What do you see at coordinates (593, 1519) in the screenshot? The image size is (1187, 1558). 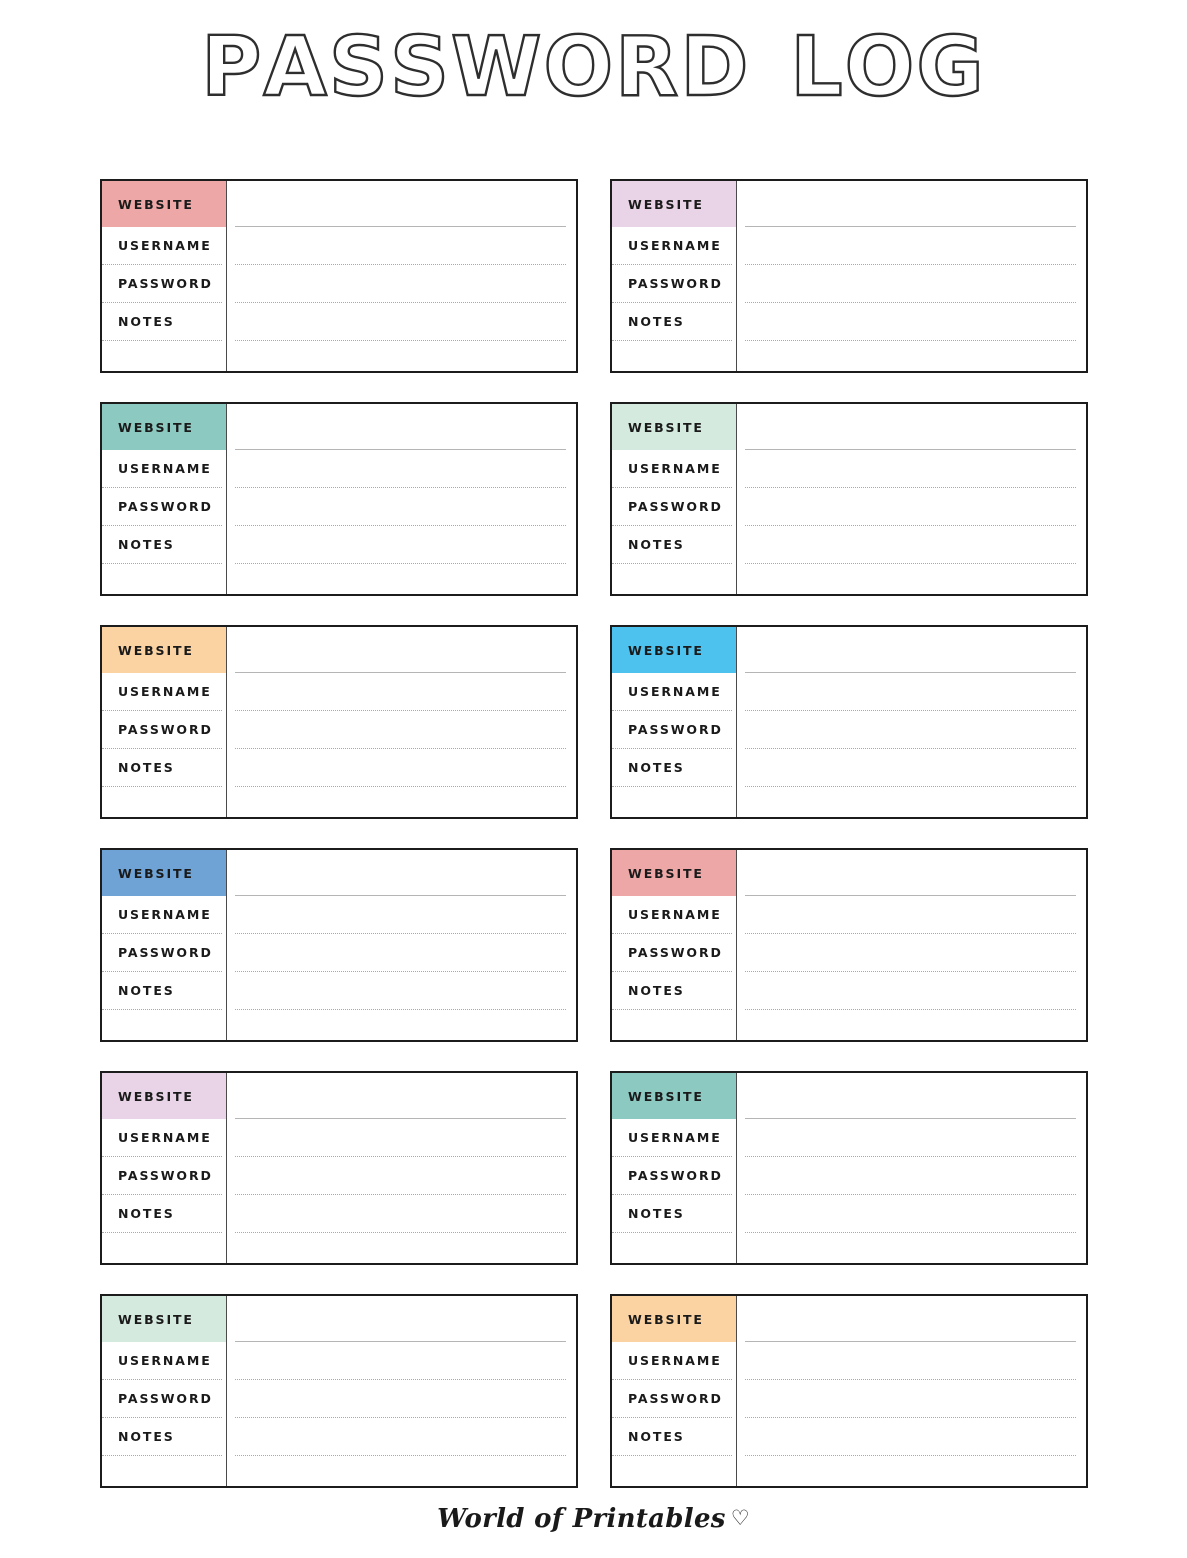 I see `footer-brand: World of Printables ♡` at bounding box center [593, 1519].